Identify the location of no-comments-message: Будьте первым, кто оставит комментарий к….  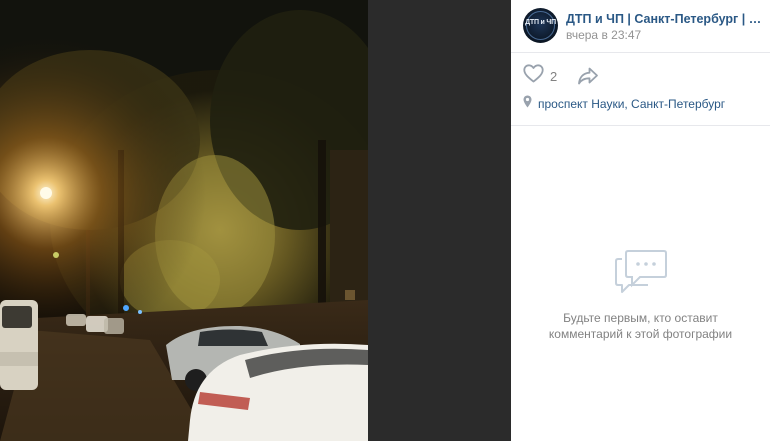
(640, 326).